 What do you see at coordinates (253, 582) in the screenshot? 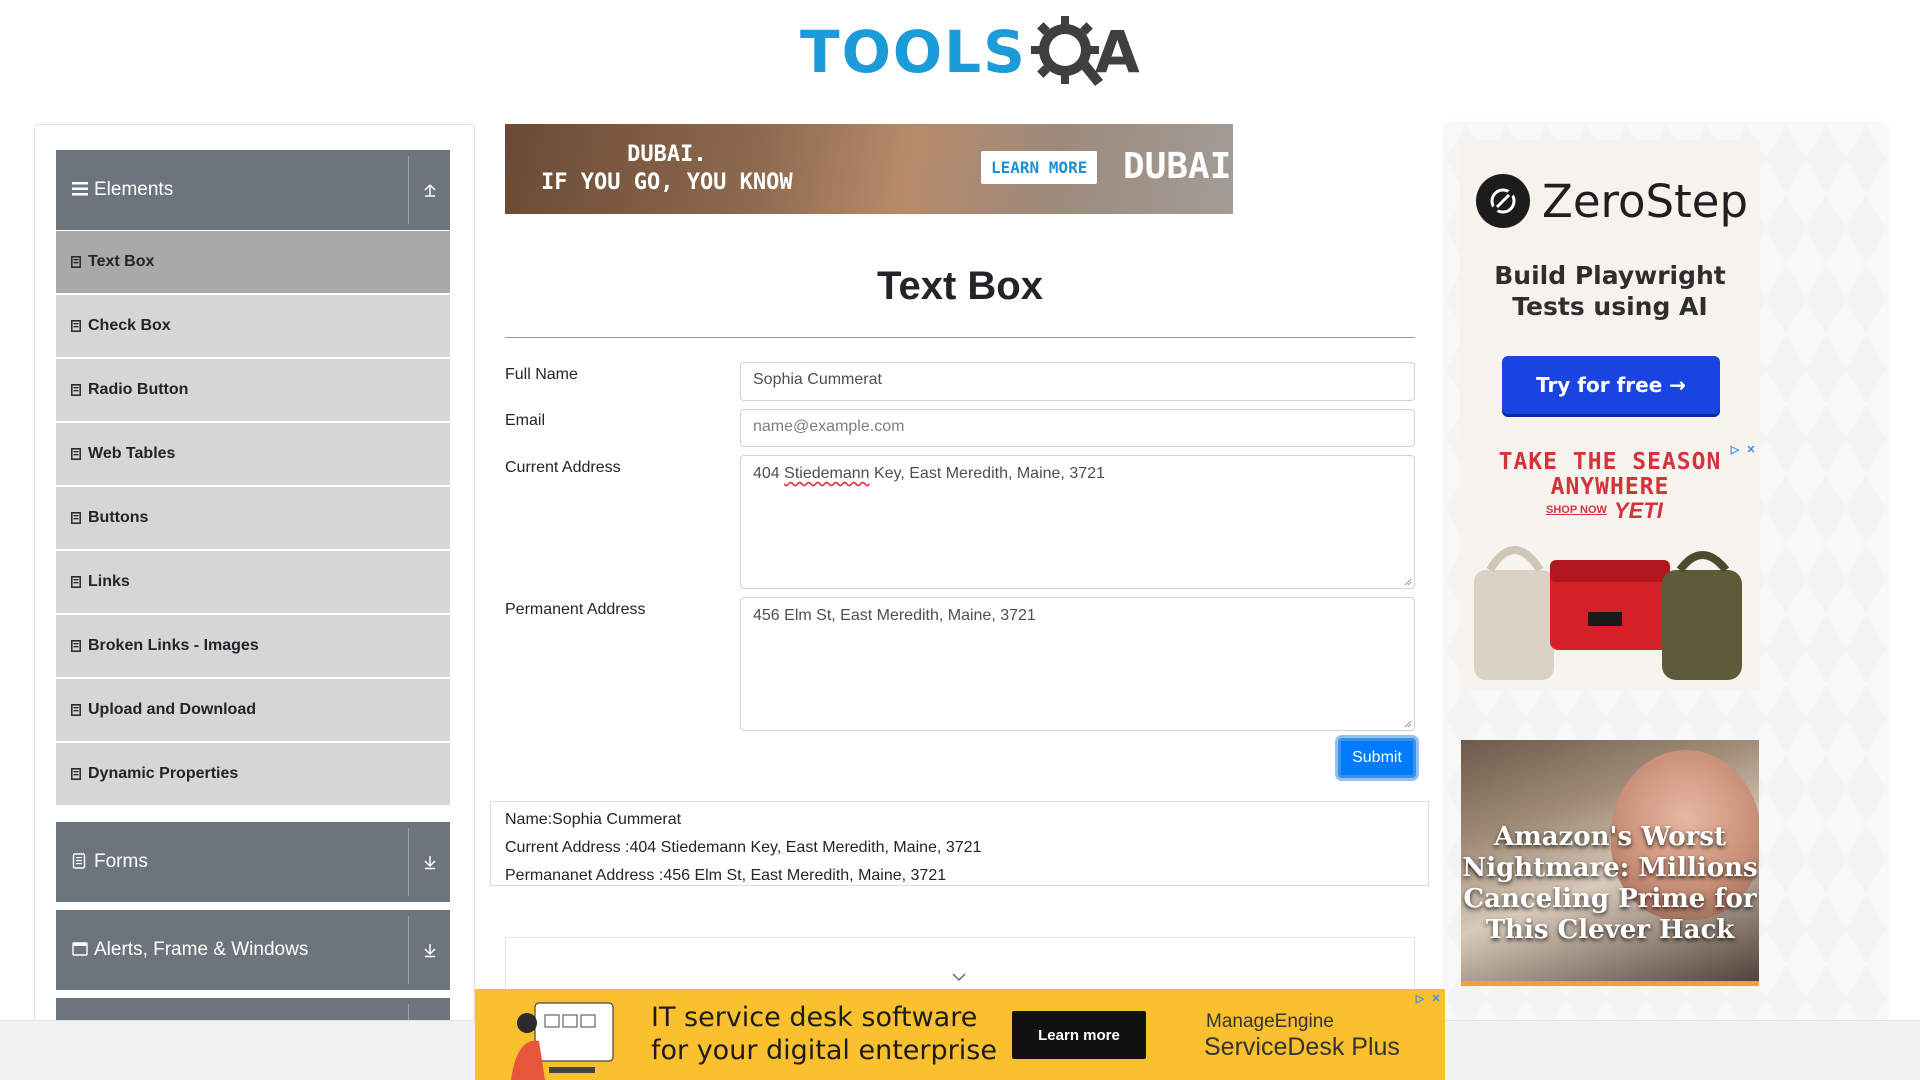
I see `sidebar-item-links: Links` at bounding box center [253, 582].